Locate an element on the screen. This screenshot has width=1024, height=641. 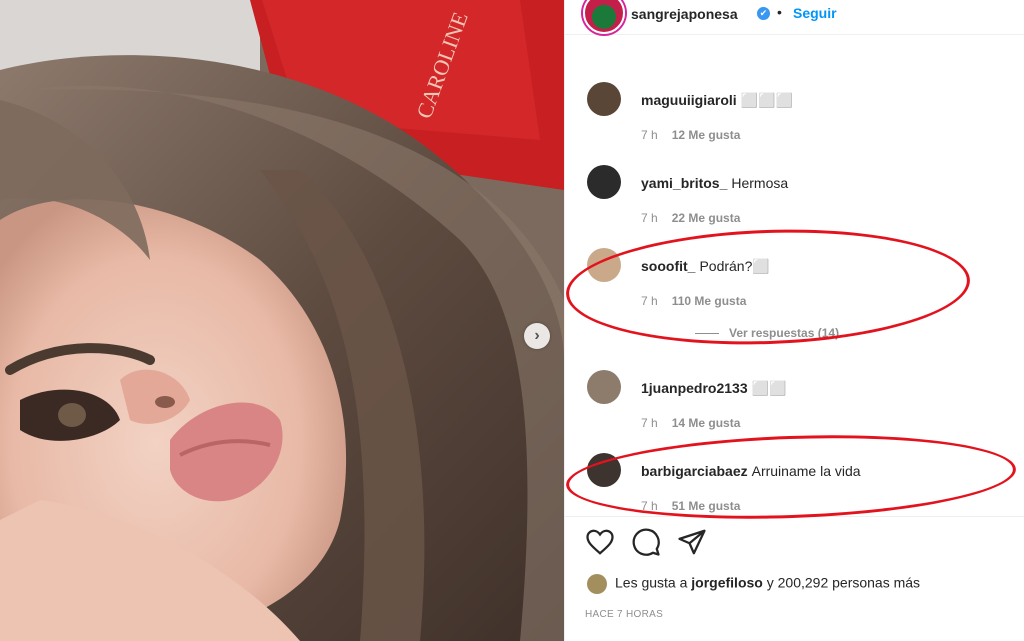
author-username: sangrejaponesa is located at coordinates (684, 14).